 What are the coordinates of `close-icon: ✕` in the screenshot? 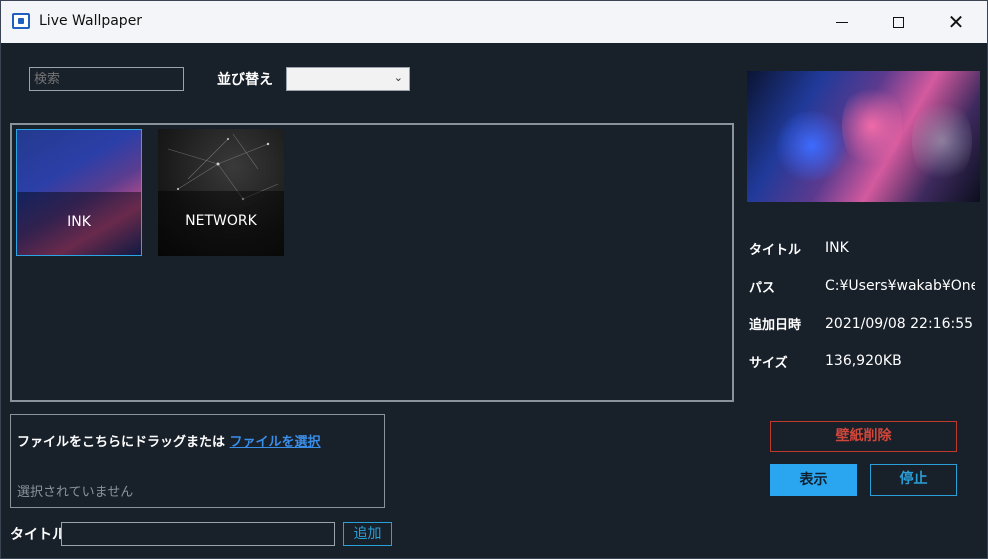 It's located at (956, 22).